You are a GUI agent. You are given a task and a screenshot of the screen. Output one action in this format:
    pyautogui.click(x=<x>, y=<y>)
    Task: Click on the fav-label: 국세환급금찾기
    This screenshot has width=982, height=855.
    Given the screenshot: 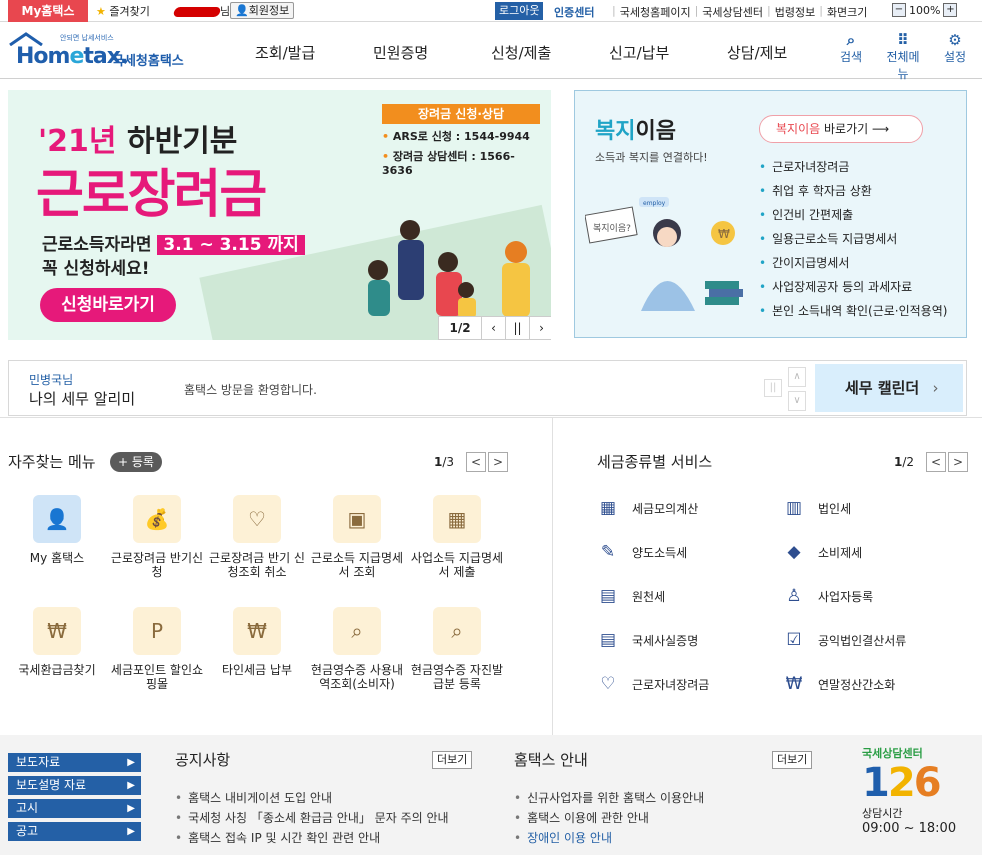 What is the action you would take?
    pyautogui.click(x=57, y=670)
    